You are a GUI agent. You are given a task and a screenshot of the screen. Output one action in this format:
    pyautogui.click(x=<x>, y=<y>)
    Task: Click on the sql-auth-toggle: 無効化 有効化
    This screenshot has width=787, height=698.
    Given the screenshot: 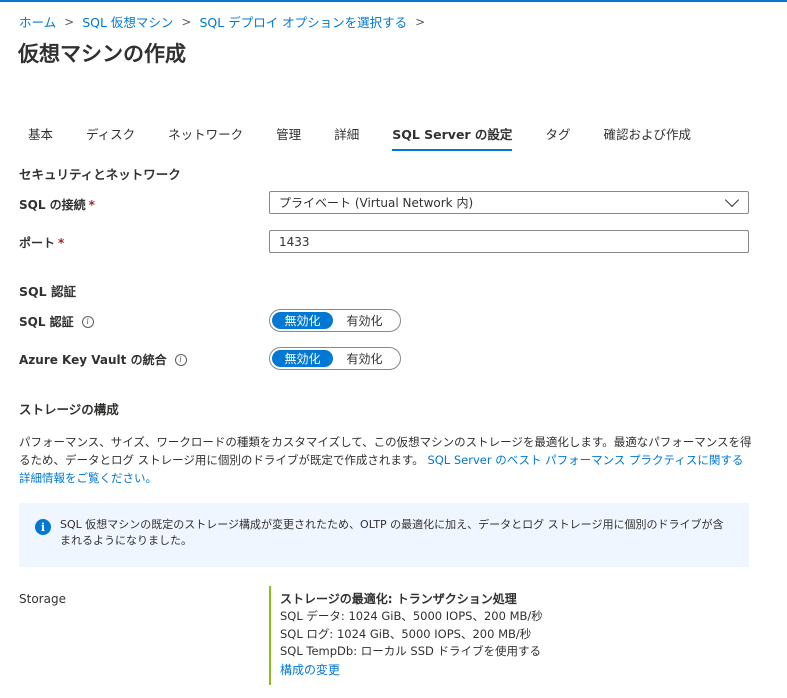 What is the action you would take?
    pyautogui.click(x=335, y=320)
    